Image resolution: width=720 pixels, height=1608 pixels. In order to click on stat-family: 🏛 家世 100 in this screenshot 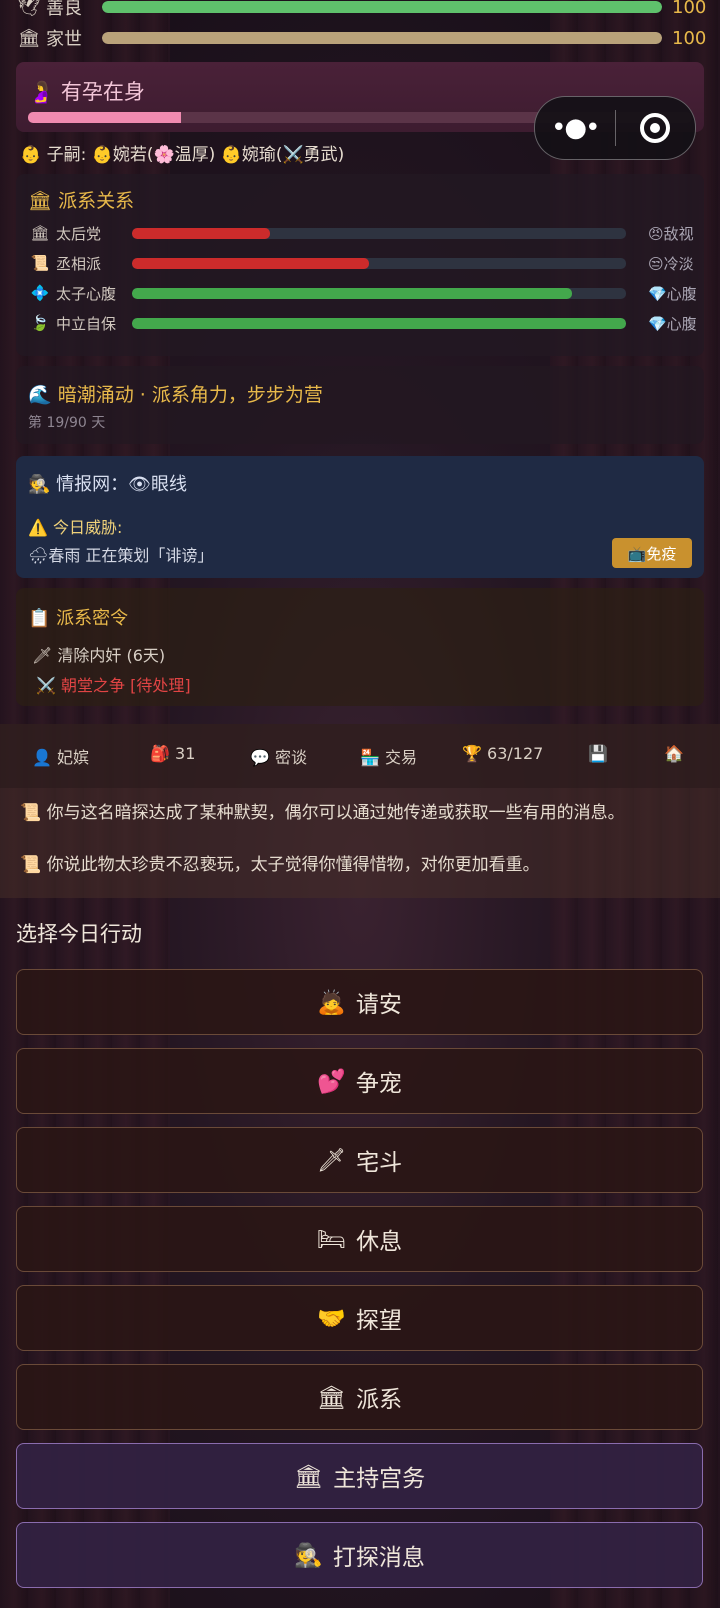, I will do `click(361, 38)`.